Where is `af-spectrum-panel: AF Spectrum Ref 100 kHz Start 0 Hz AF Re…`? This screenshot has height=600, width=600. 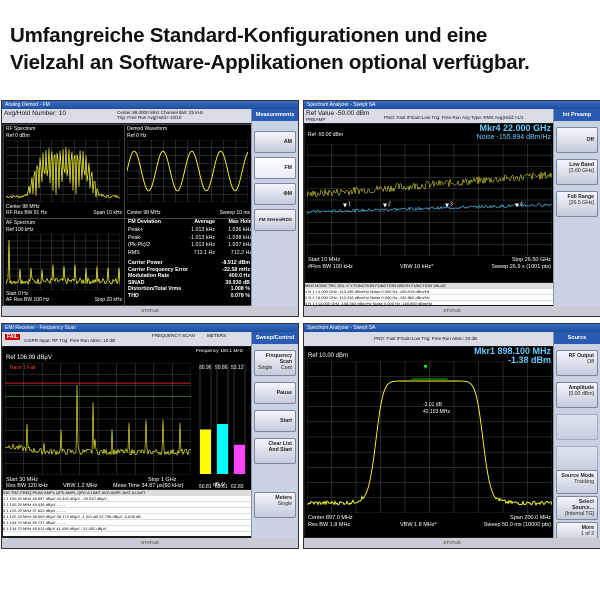 af-spectrum-panel: AF Spectrum Ref 100 kHz Start 0 Hz AF Re… is located at coordinates (64, 262).